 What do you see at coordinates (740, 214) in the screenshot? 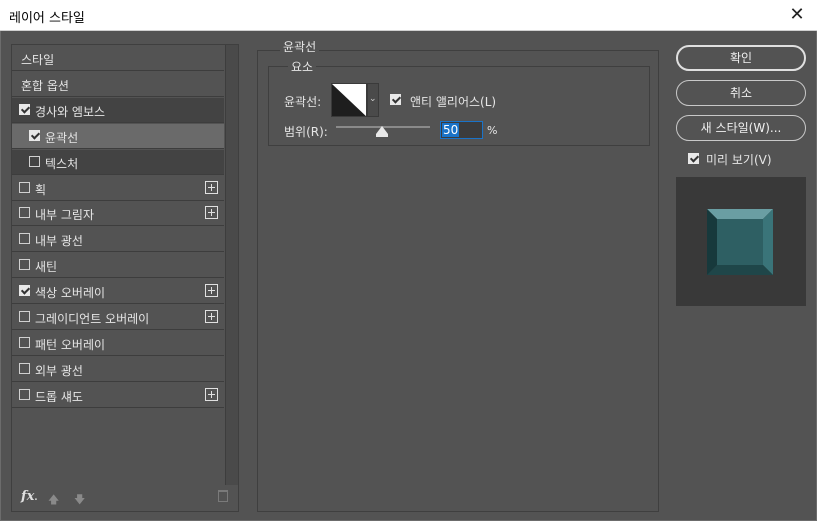
I see `bevel-top` at bounding box center [740, 214].